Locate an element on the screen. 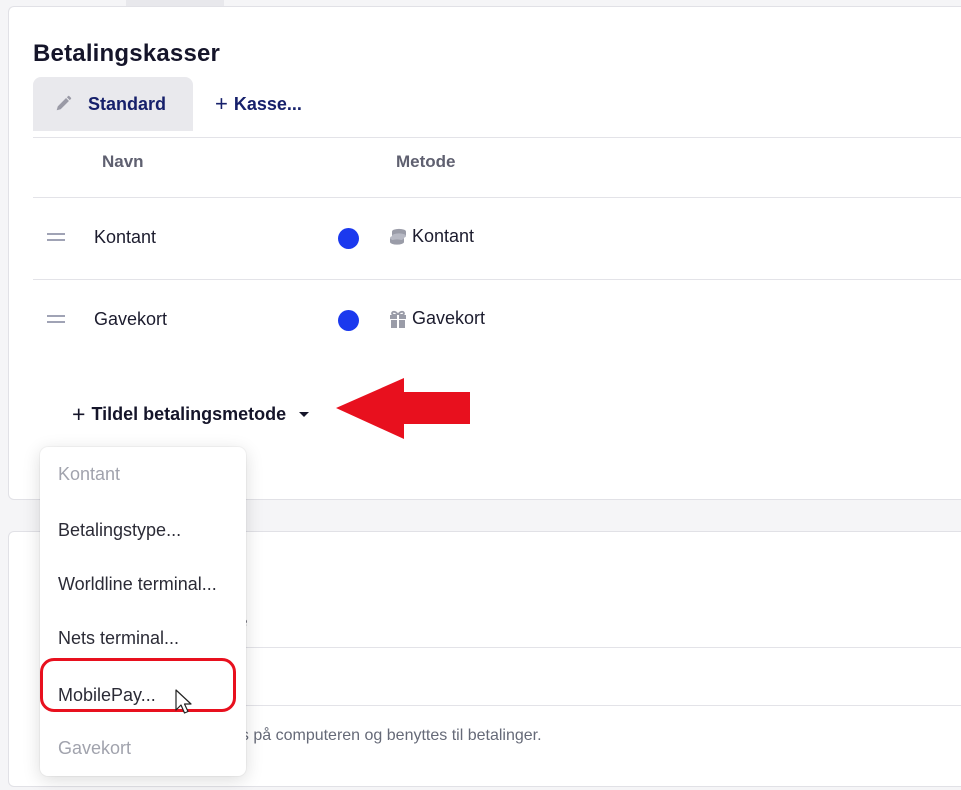 The image size is (961, 790). tab-standard: Standard is located at coordinates (113, 104).